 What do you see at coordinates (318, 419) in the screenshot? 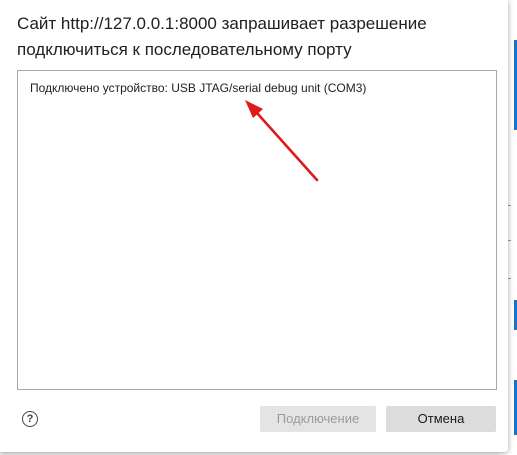
I see `connect-button: Подключение` at bounding box center [318, 419].